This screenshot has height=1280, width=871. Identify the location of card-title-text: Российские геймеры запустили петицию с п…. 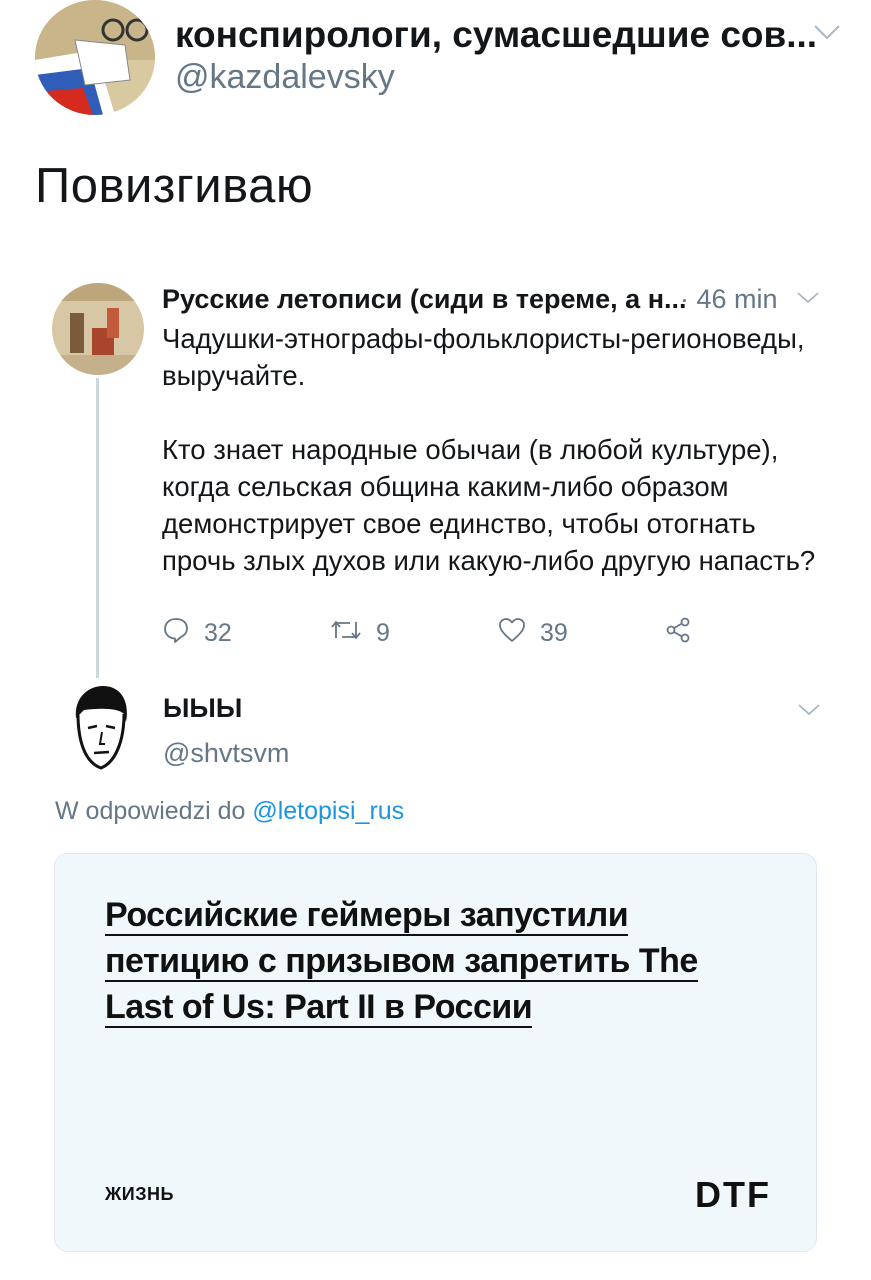
(401, 962).